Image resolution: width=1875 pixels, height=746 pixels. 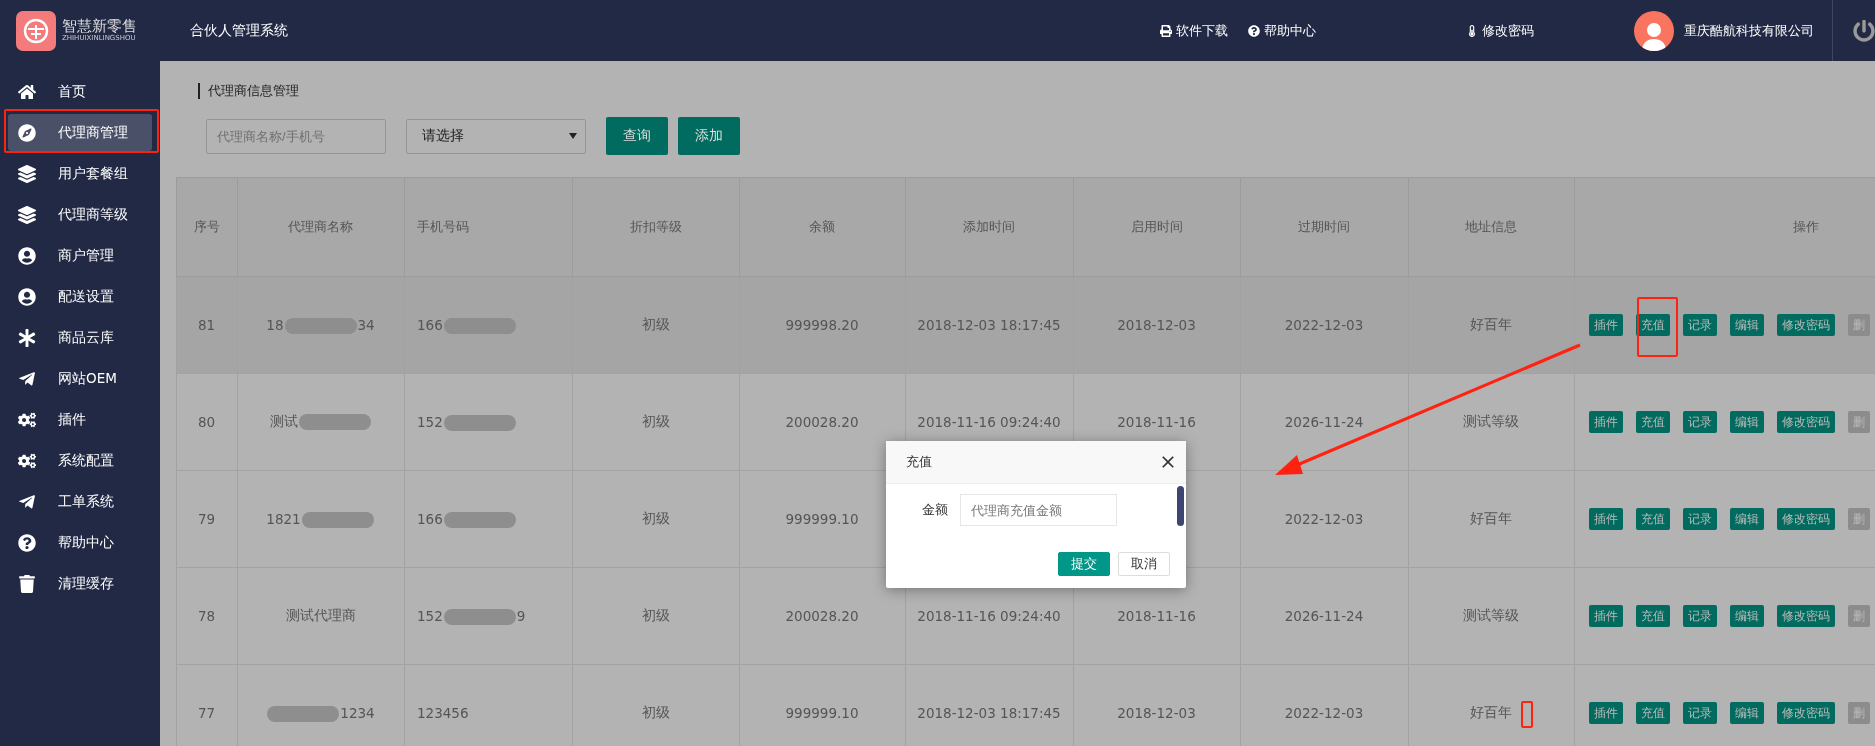 I want to click on compass-icon, so click(x=27, y=132).